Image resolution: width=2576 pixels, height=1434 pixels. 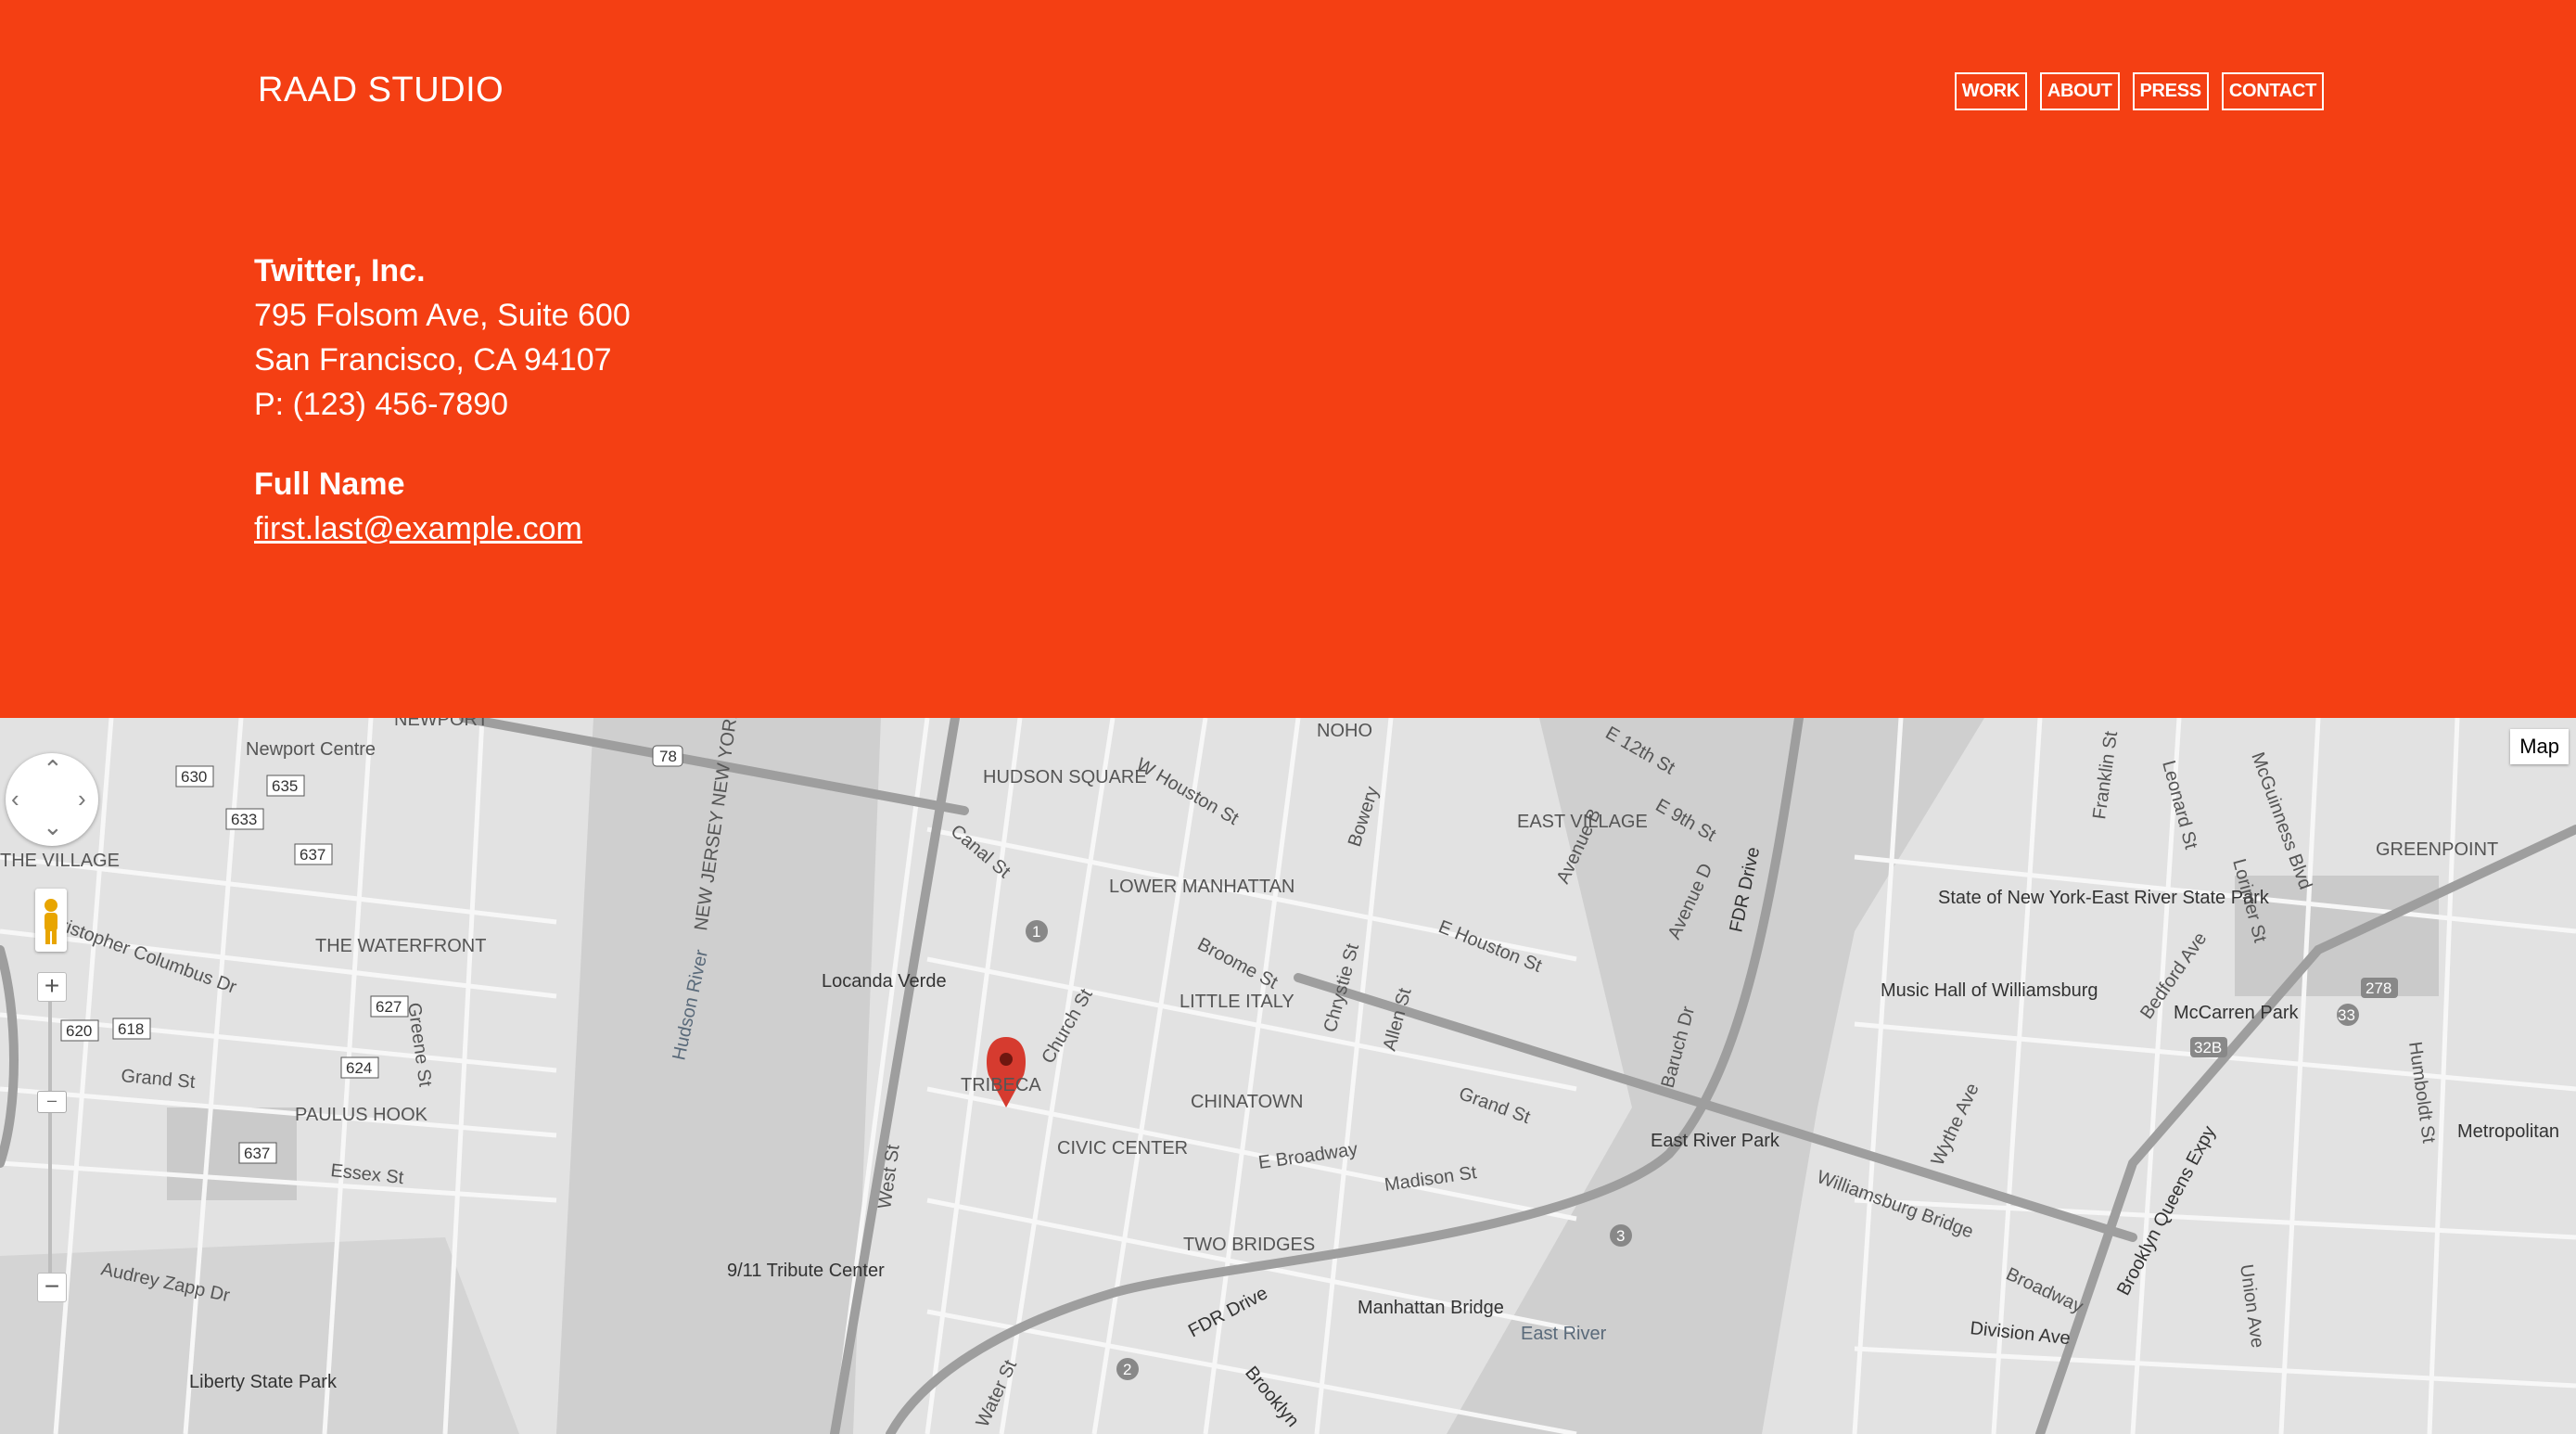 What do you see at coordinates (263, 1382) in the screenshot?
I see `map-label: Liberty State Park` at bounding box center [263, 1382].